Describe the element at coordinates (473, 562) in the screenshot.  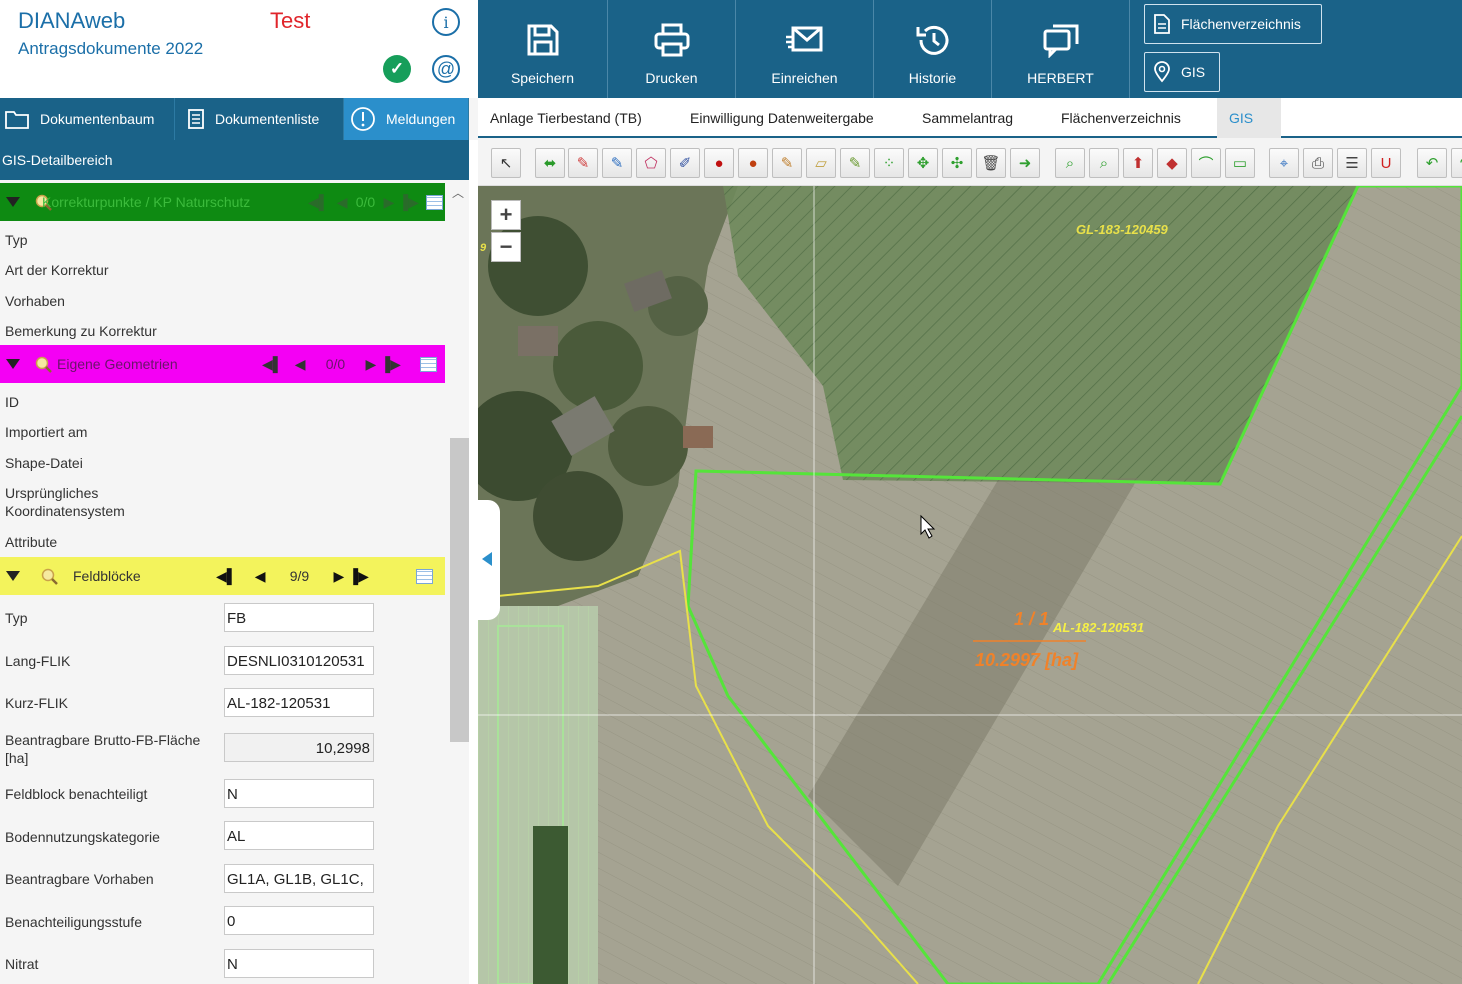
I see `panel-divider` at that location.